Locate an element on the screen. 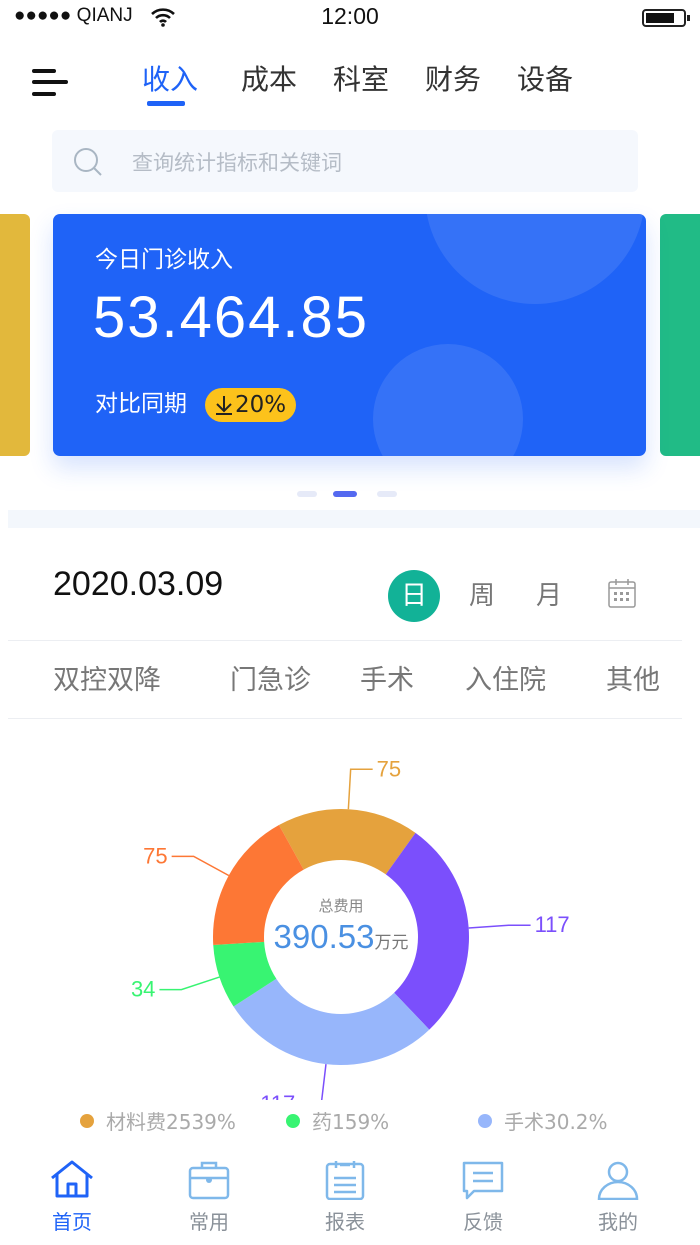 The height and width of the screenshot is (1245, 700). category-tab: 其他 is located at coordinates (633, 677).